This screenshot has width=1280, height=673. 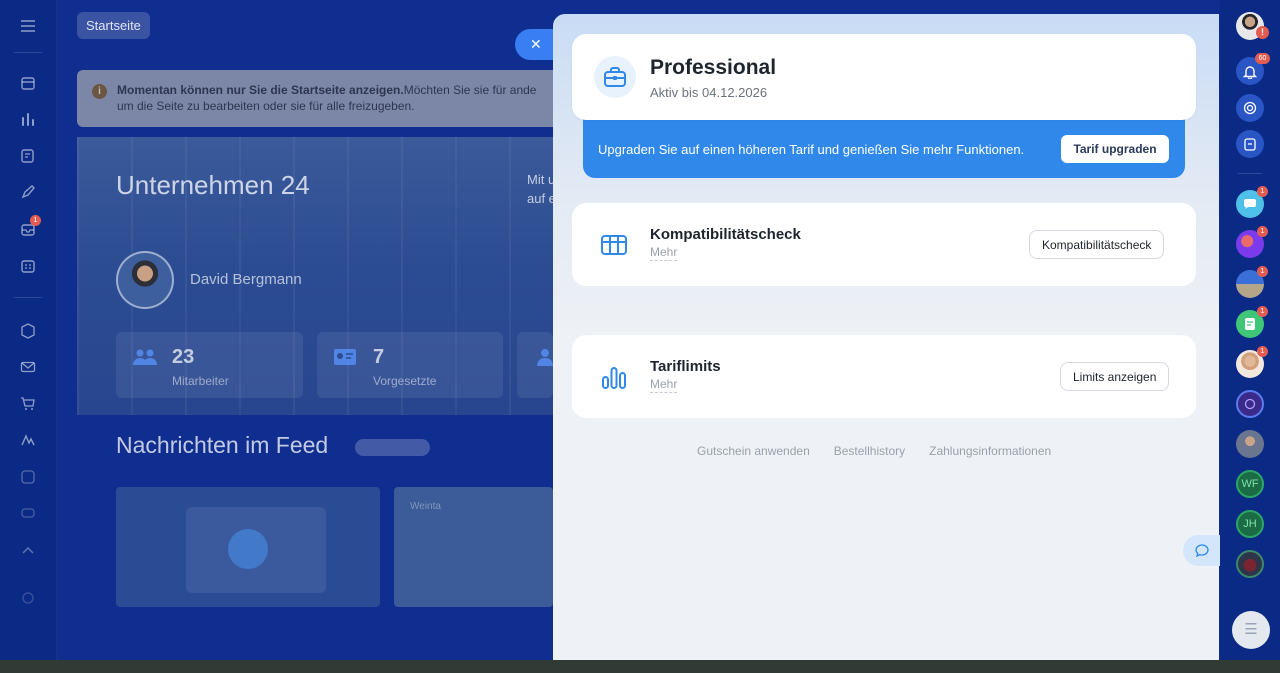 What do you see at coordinates (410, 365) in the screenshot?
I see `stat-supervisors: 7 Vorgesetzte` at bounding box center [410, 365].